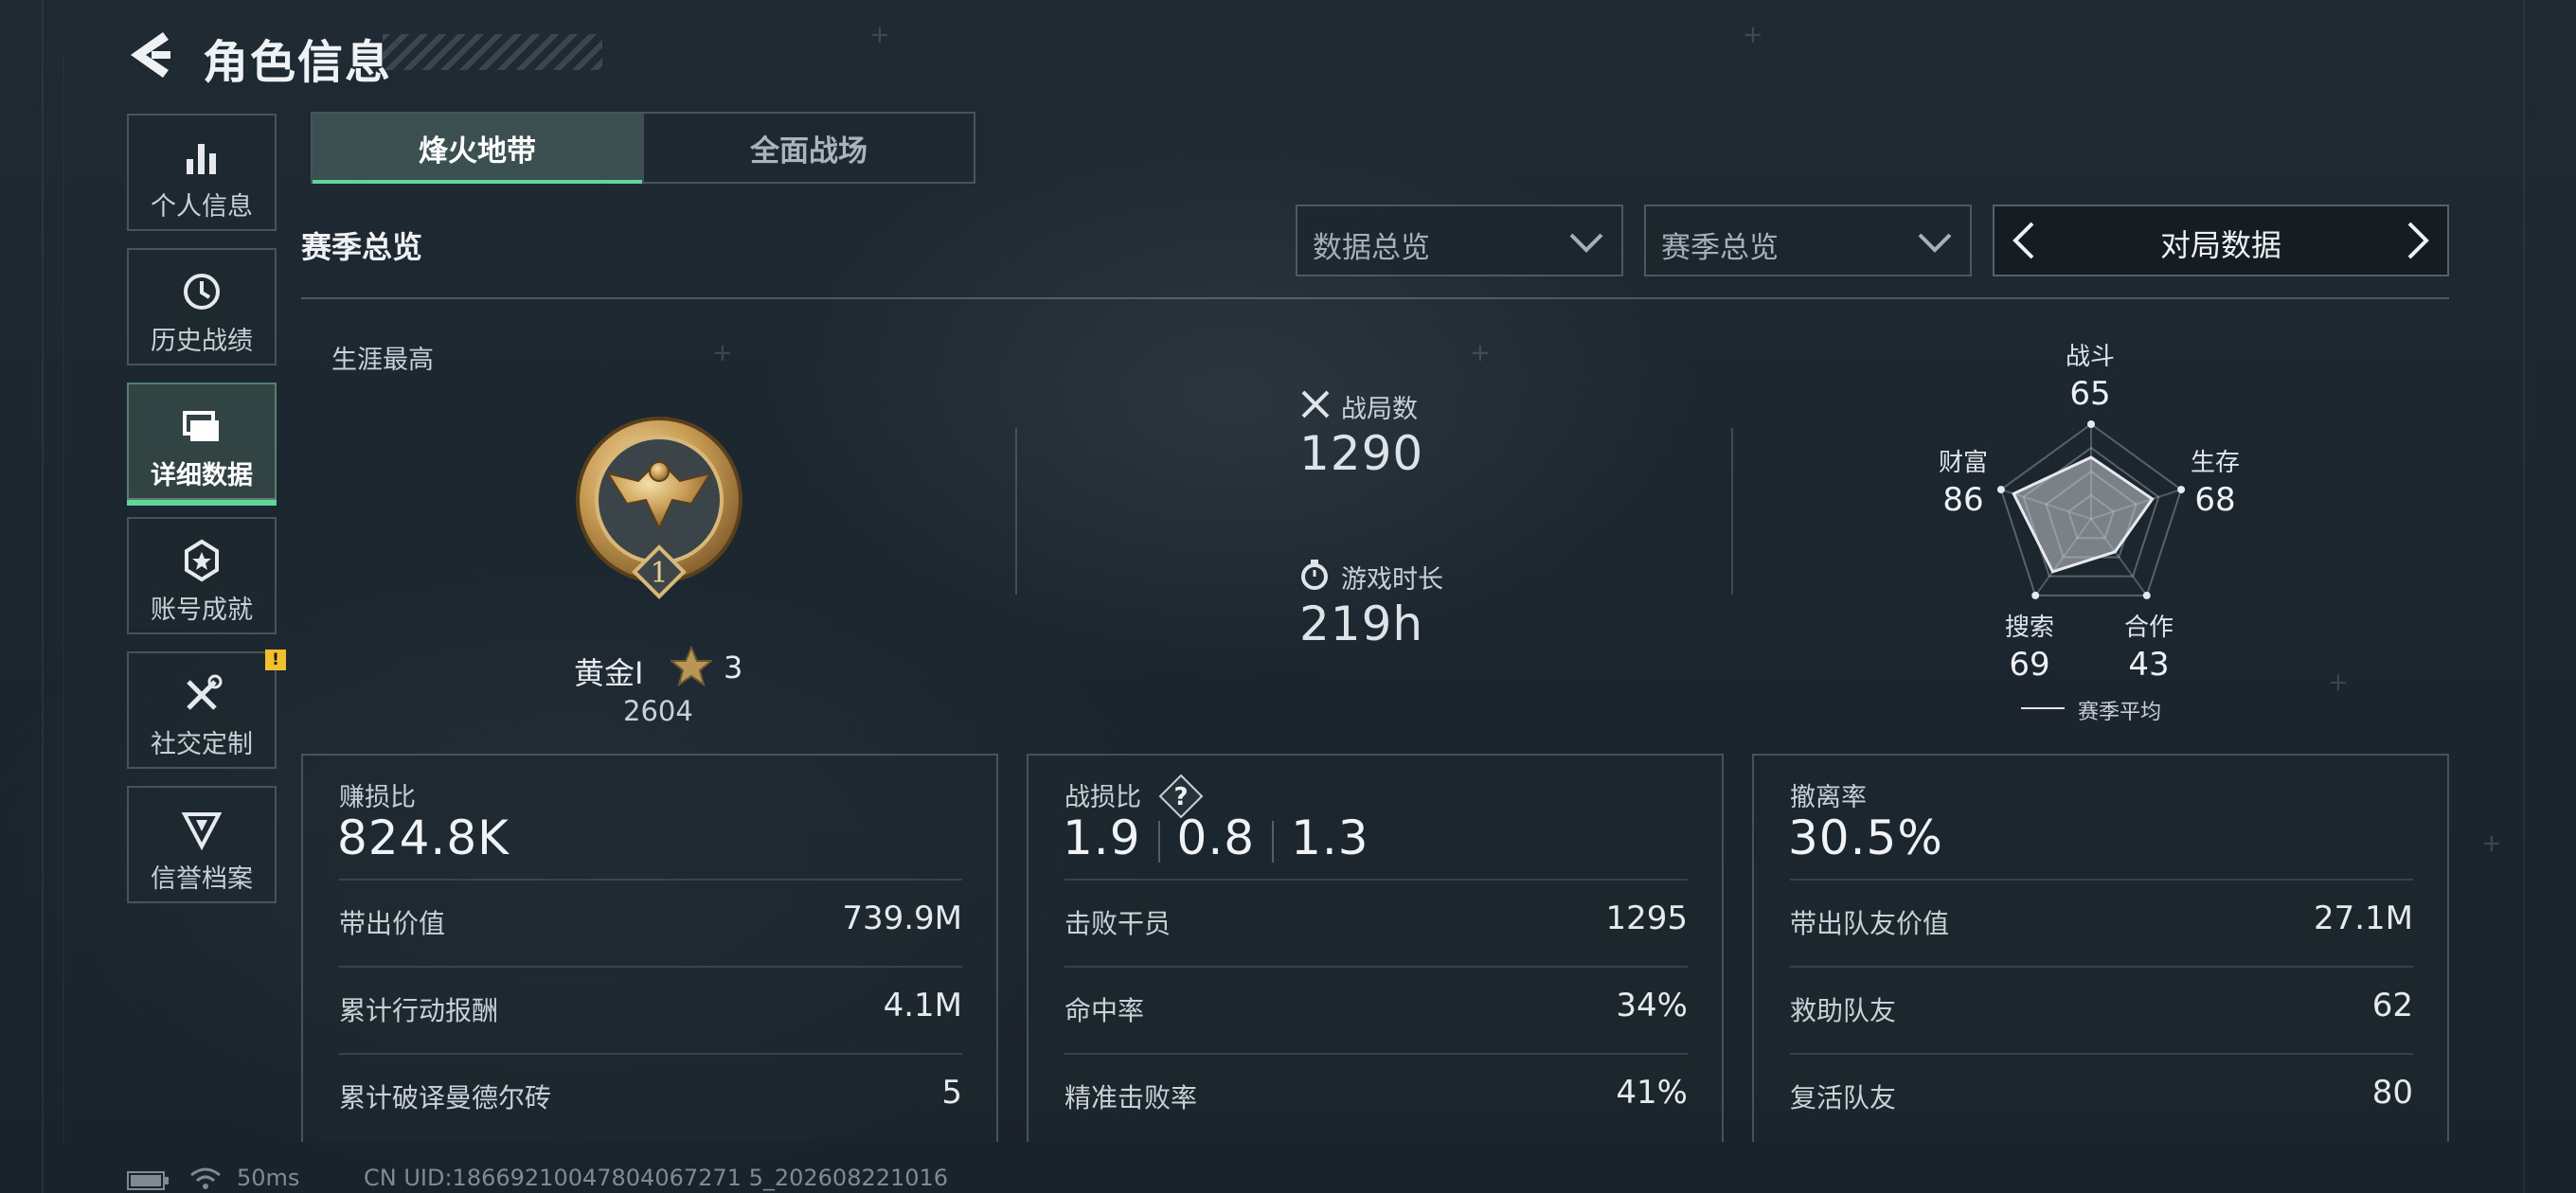 This screenshot has height=1193, width=2576. What do you see at coordinates (2090, 394) in the screenshot?
I see `radar-value-combat: 65` at bounding box center [2090, 394].